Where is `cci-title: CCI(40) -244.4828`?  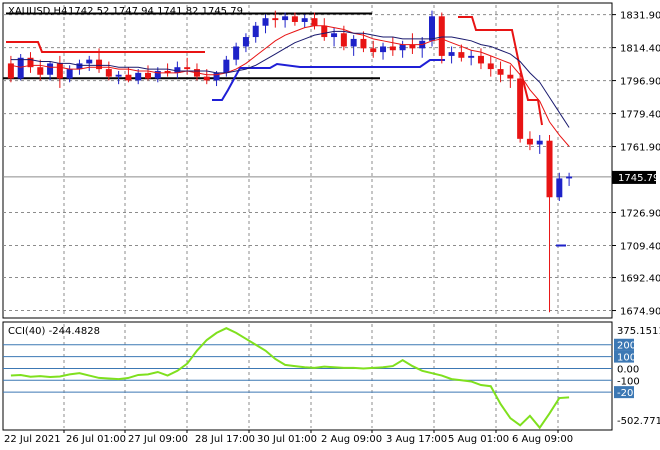 cci-title: CCI(40) -244.4828 is located at coordinates (54, 331).